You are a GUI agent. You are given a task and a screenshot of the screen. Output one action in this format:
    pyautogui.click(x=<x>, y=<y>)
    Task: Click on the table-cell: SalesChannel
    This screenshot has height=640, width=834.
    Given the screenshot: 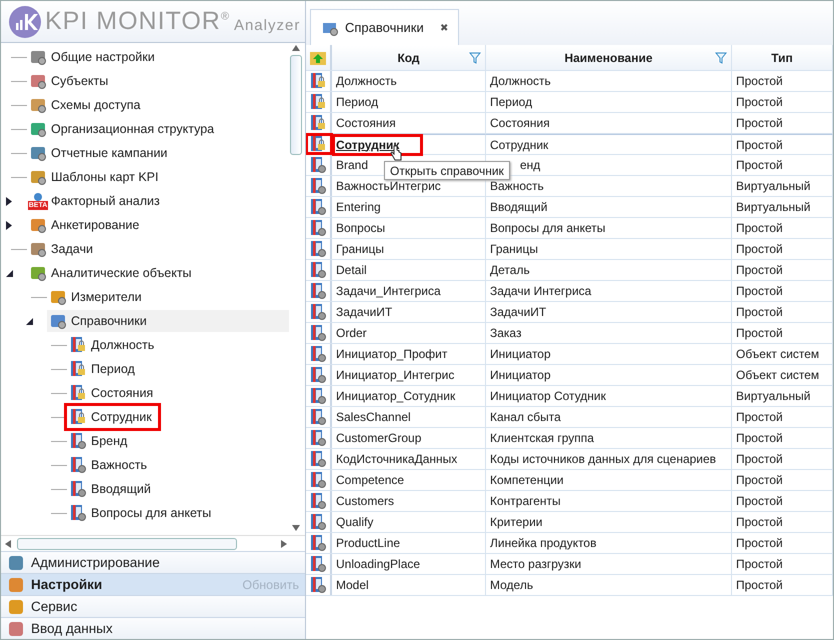 What is the action you would take?
    pyautogui.click(x=373, y=417)
    